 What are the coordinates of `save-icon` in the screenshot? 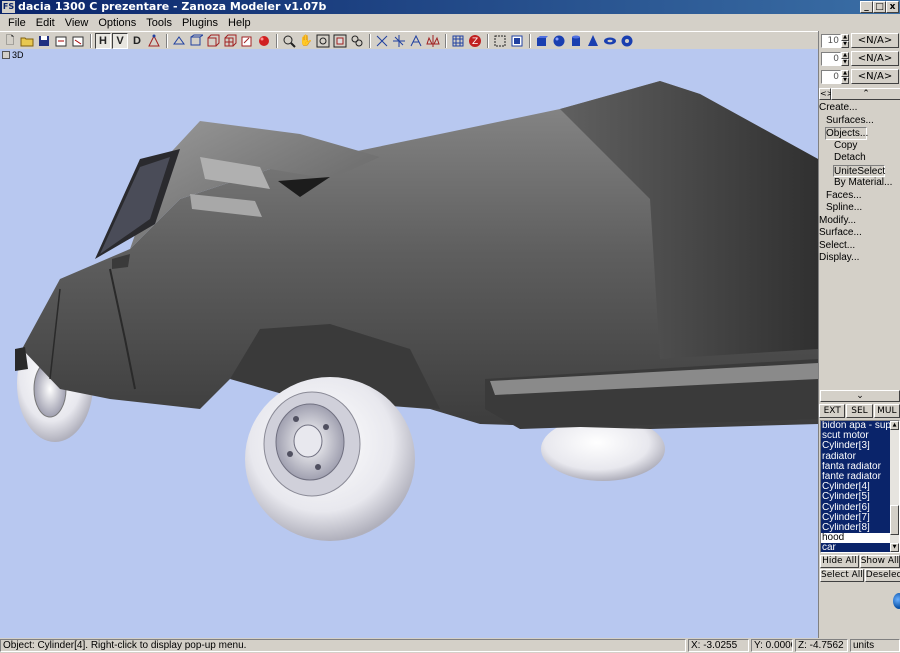 It's located at (44, 41).